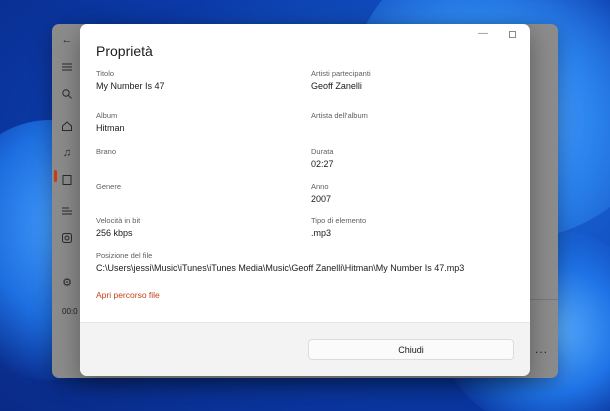 This screenshot has height=411, width=610. What do you see at coordinates (483, 33) in the screenshot?
I see `minimize-icon: —` at bounding box center [483, 33].